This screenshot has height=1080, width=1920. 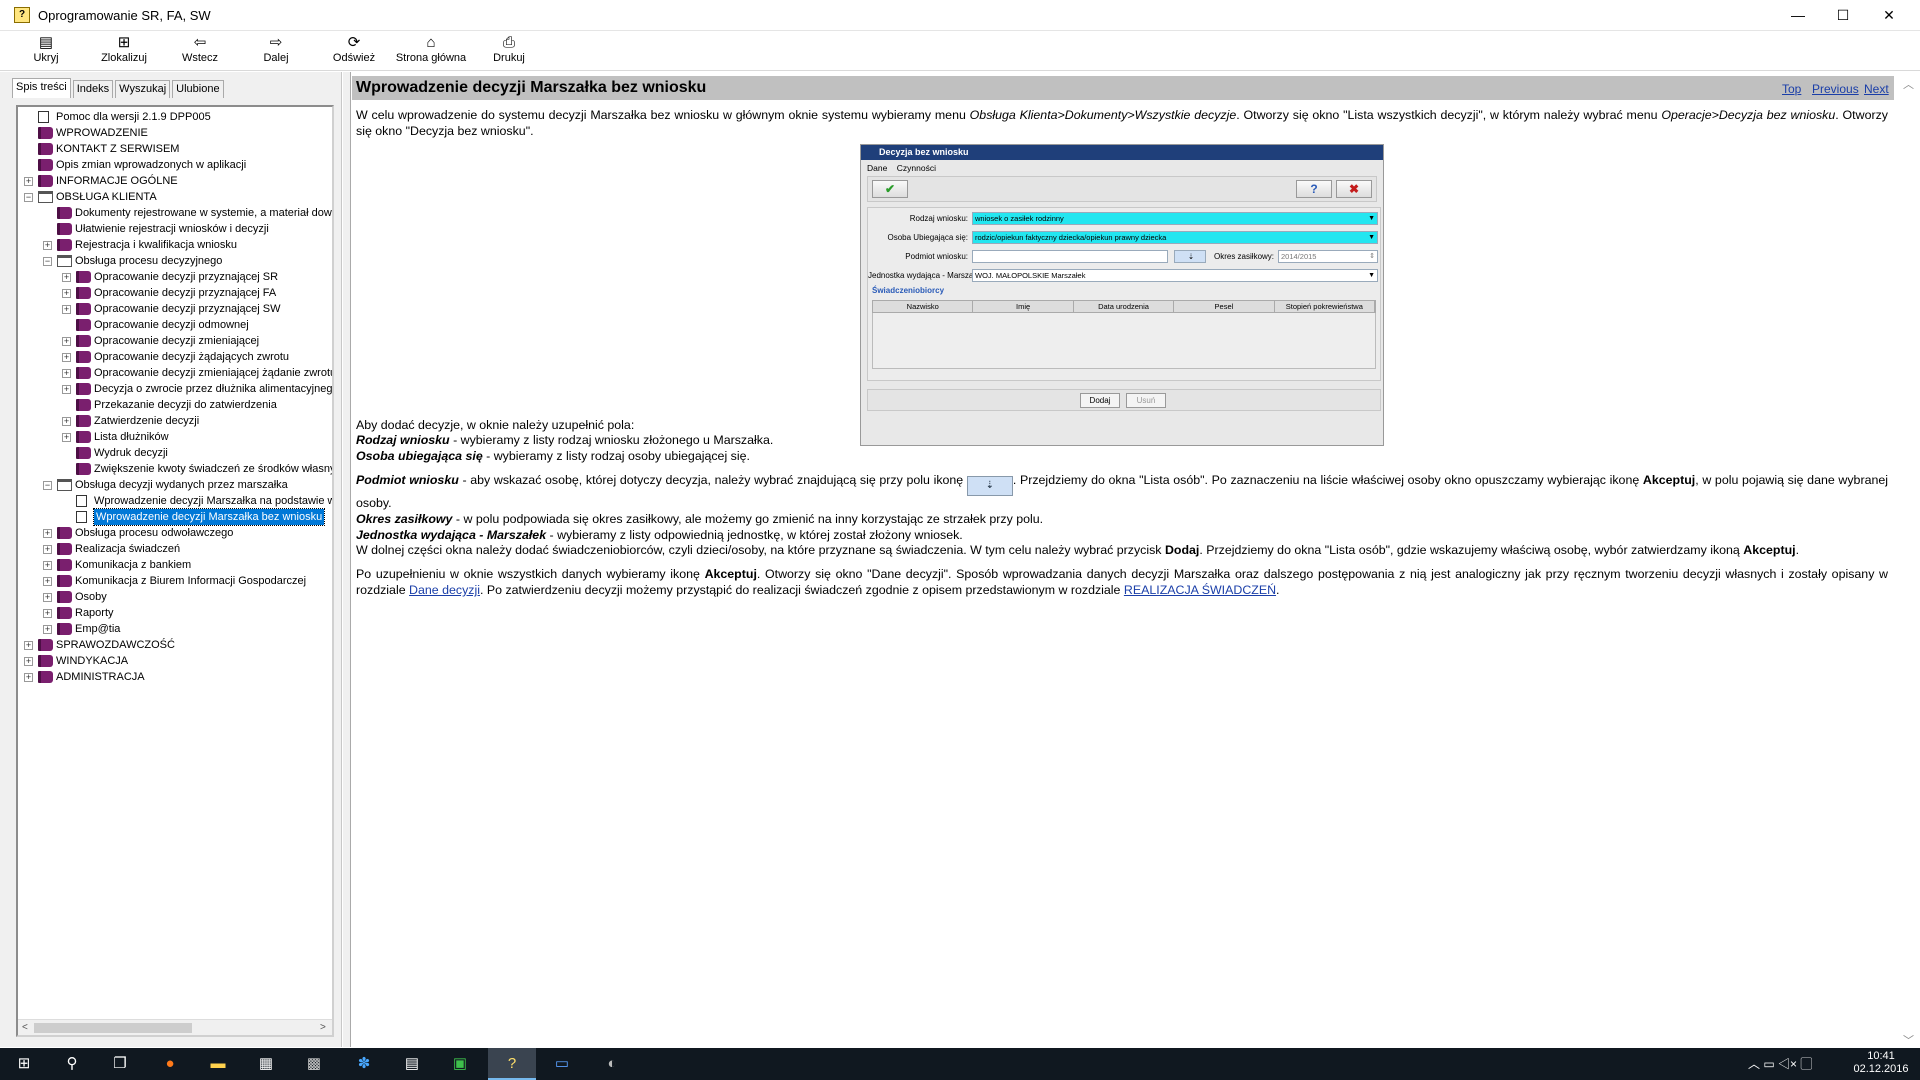 I want to click on hide-button: ▤ Ukryj, so click(x=46, y=47).